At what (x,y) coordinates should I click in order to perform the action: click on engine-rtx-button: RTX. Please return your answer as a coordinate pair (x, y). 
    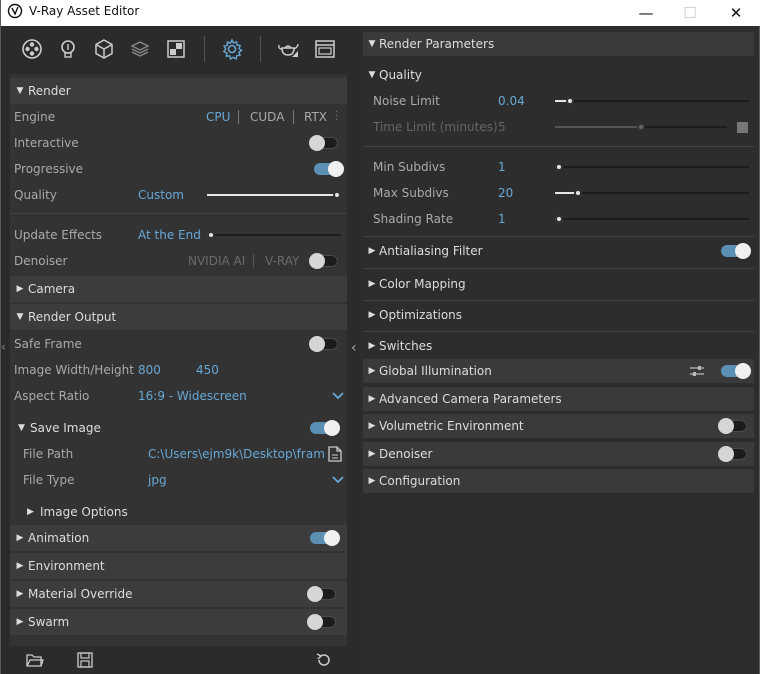
    Looking at the image, I should click on (315, 117).